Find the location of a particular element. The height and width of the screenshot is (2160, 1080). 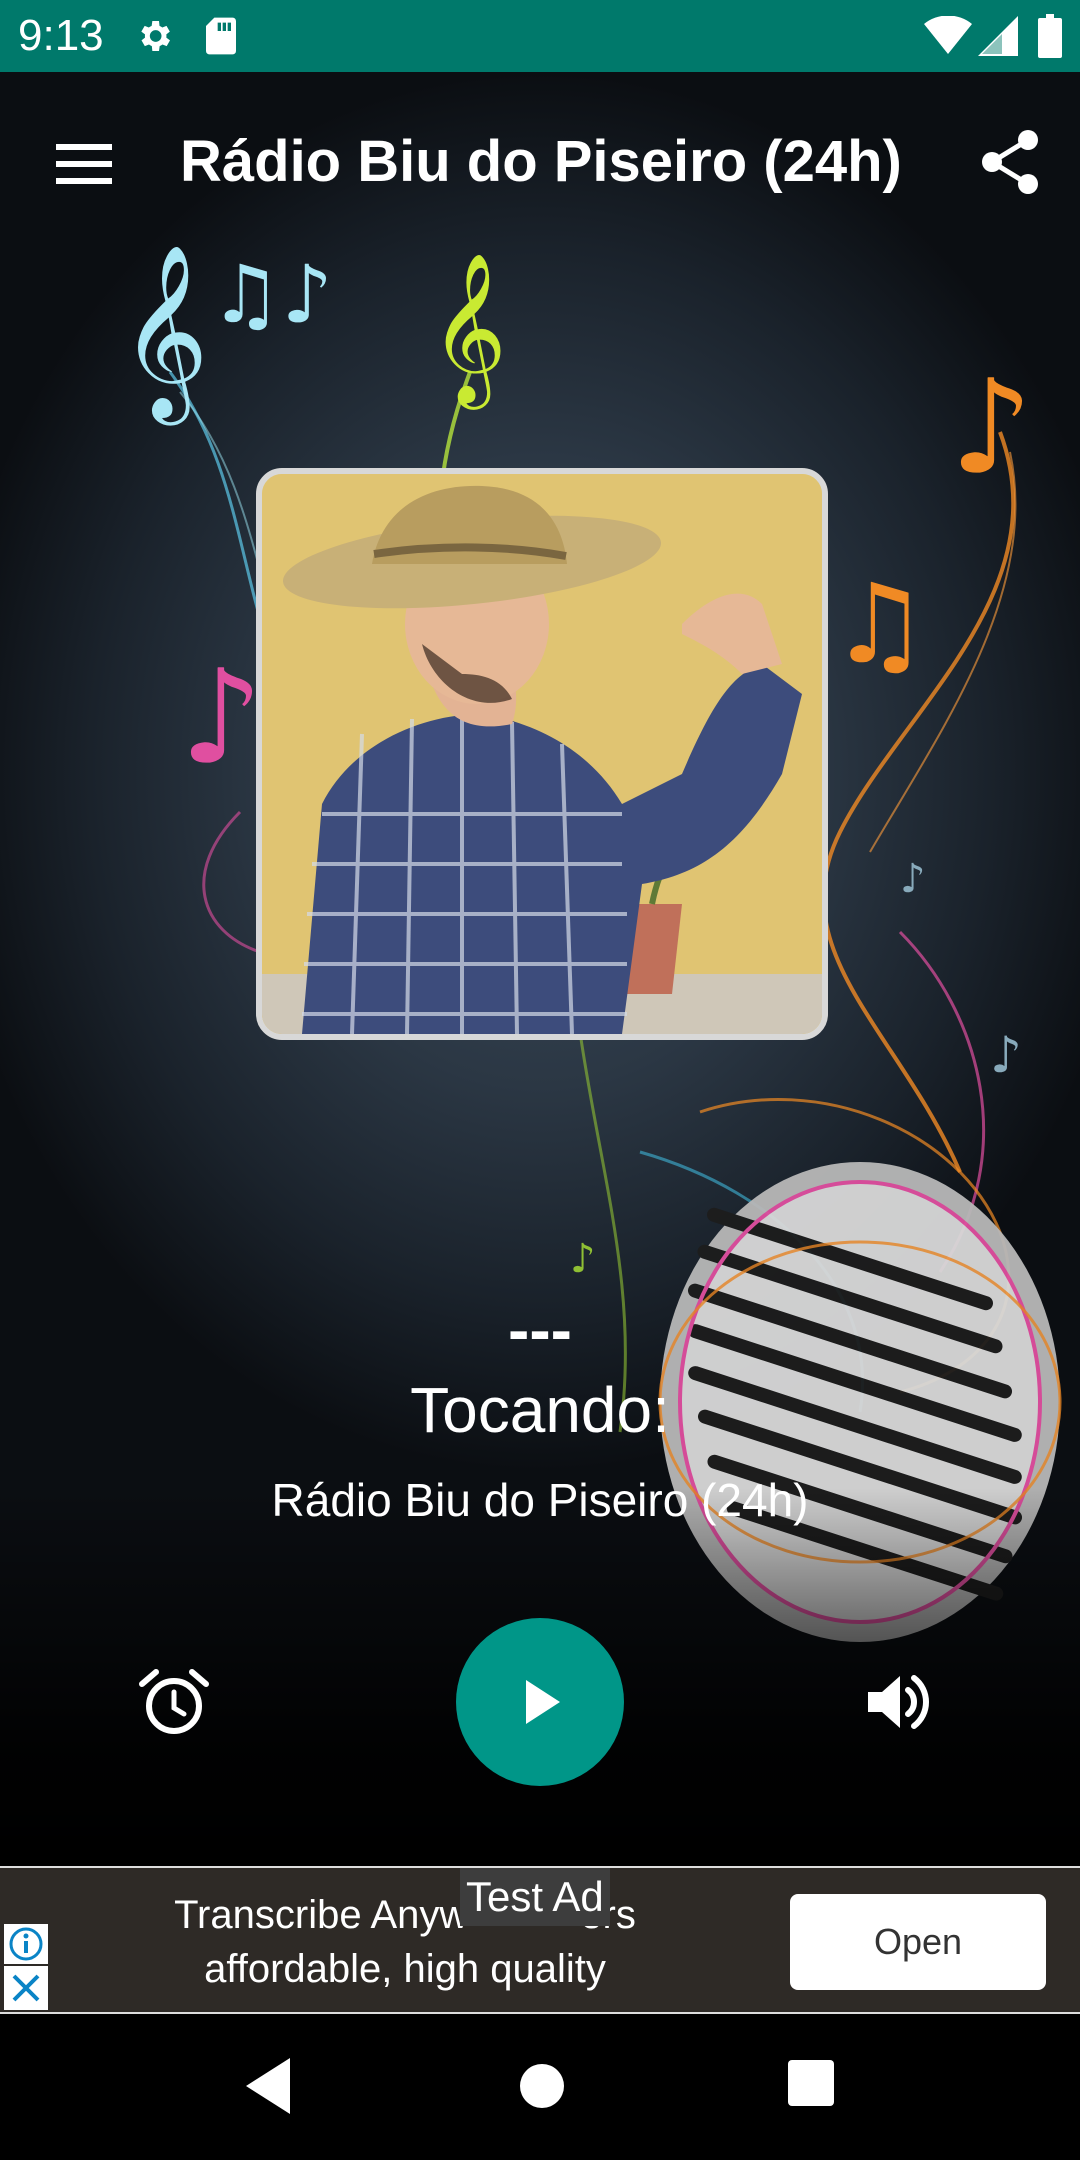

wifi-icon is located at coordinates (948, 35).